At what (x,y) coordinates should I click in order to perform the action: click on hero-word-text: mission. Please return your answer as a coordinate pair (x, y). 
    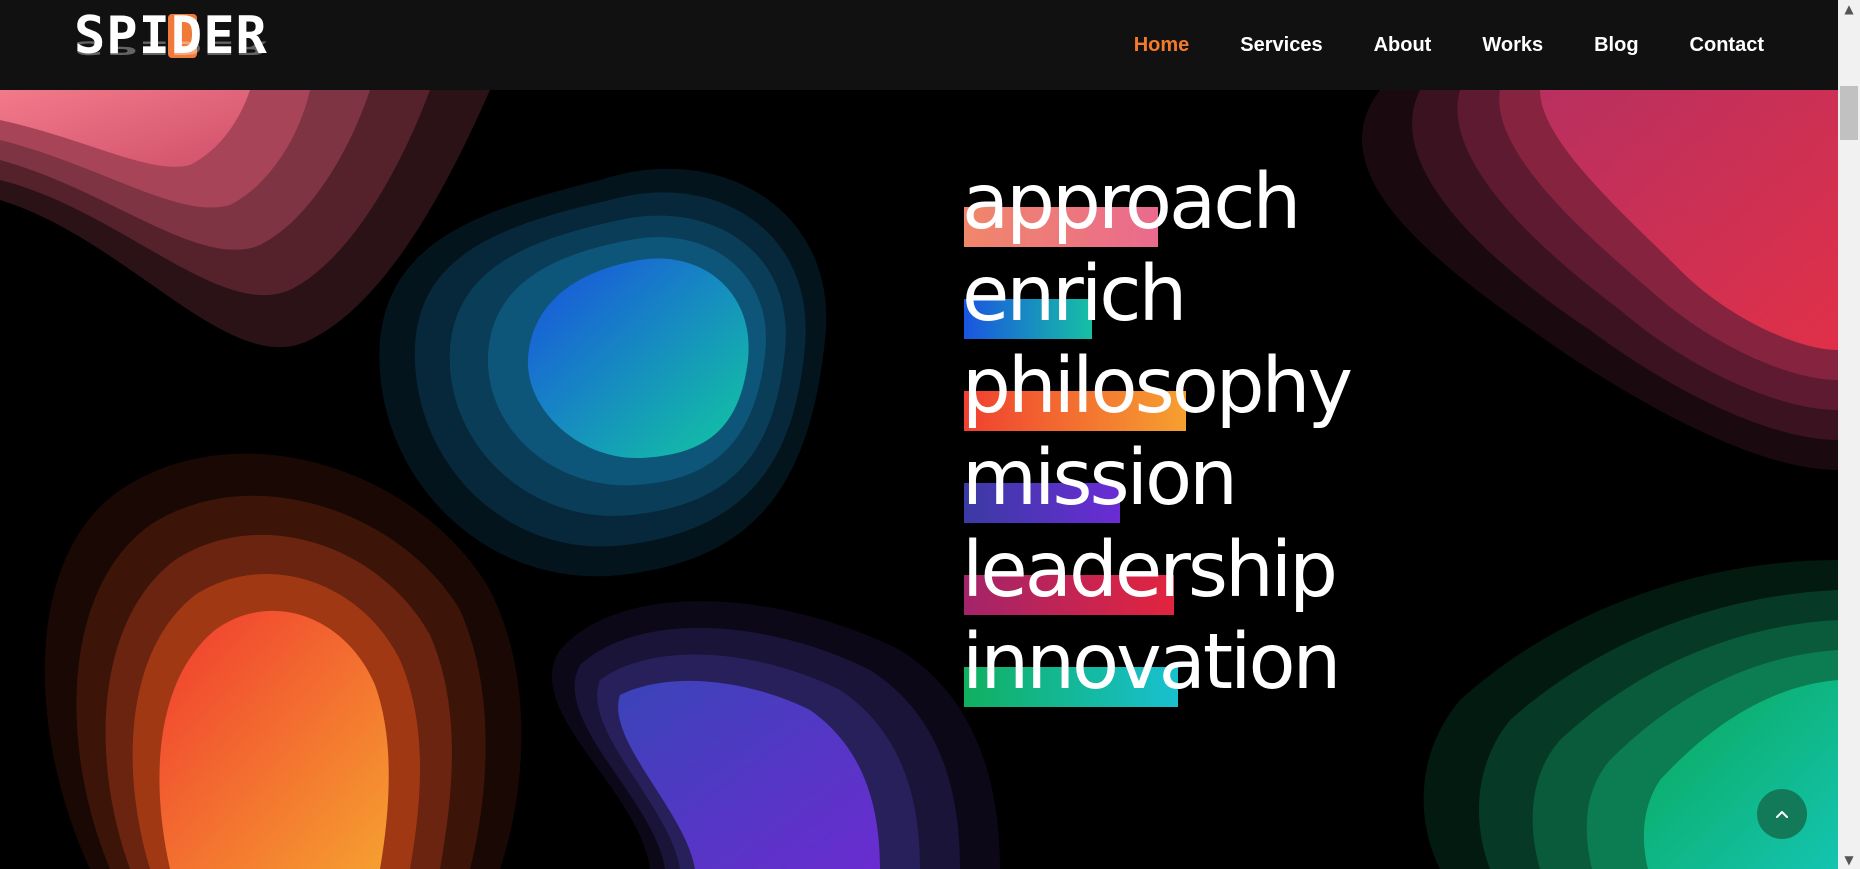
    Looking at the image, I should click on (1100, 478).